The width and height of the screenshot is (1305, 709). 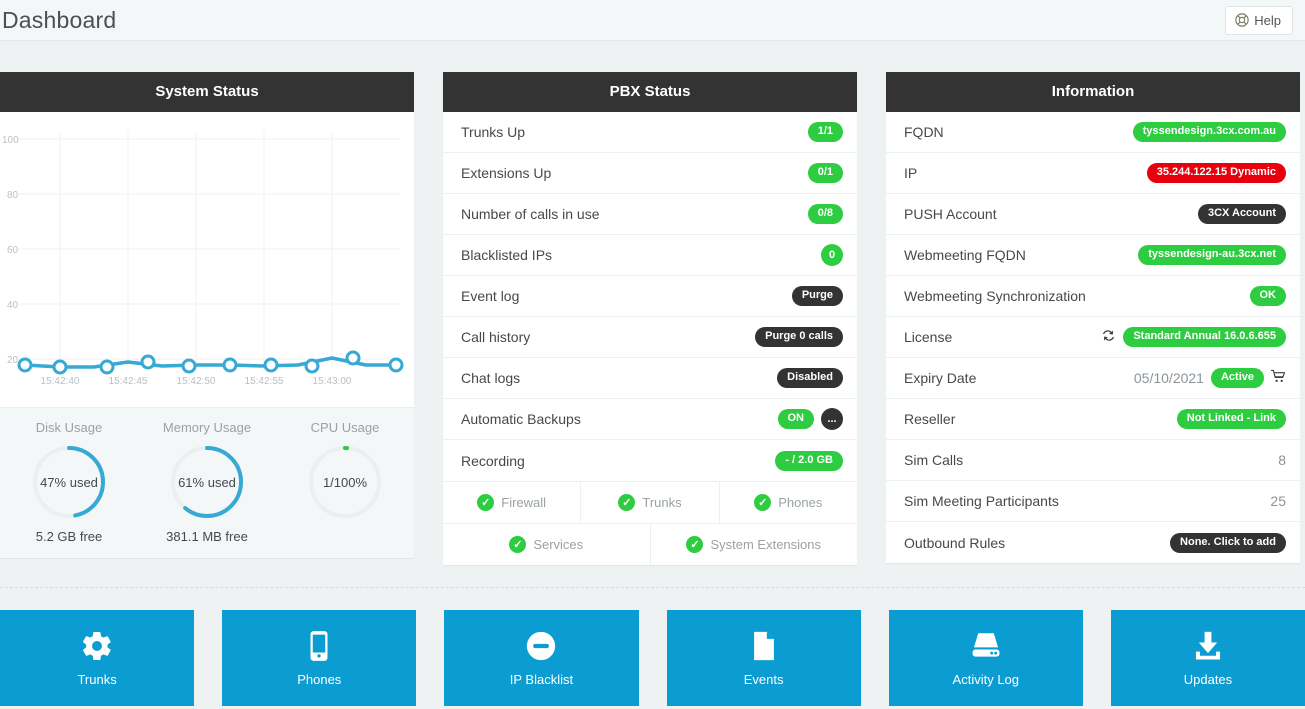 I want to click on gauge-memory-usage: Memory Usage 61% used 381.1 MB free, so click(x=207, y=482).